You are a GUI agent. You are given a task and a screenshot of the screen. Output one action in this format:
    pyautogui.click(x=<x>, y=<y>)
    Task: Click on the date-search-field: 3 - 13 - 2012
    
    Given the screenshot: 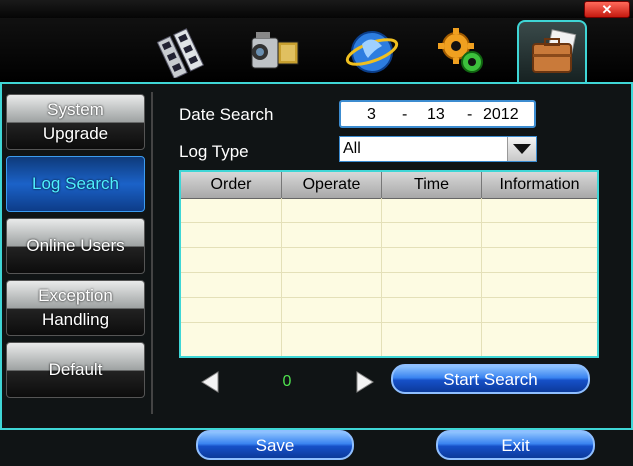 What is the action you would take?
    pyautogui.click(x=437, y=114)
    